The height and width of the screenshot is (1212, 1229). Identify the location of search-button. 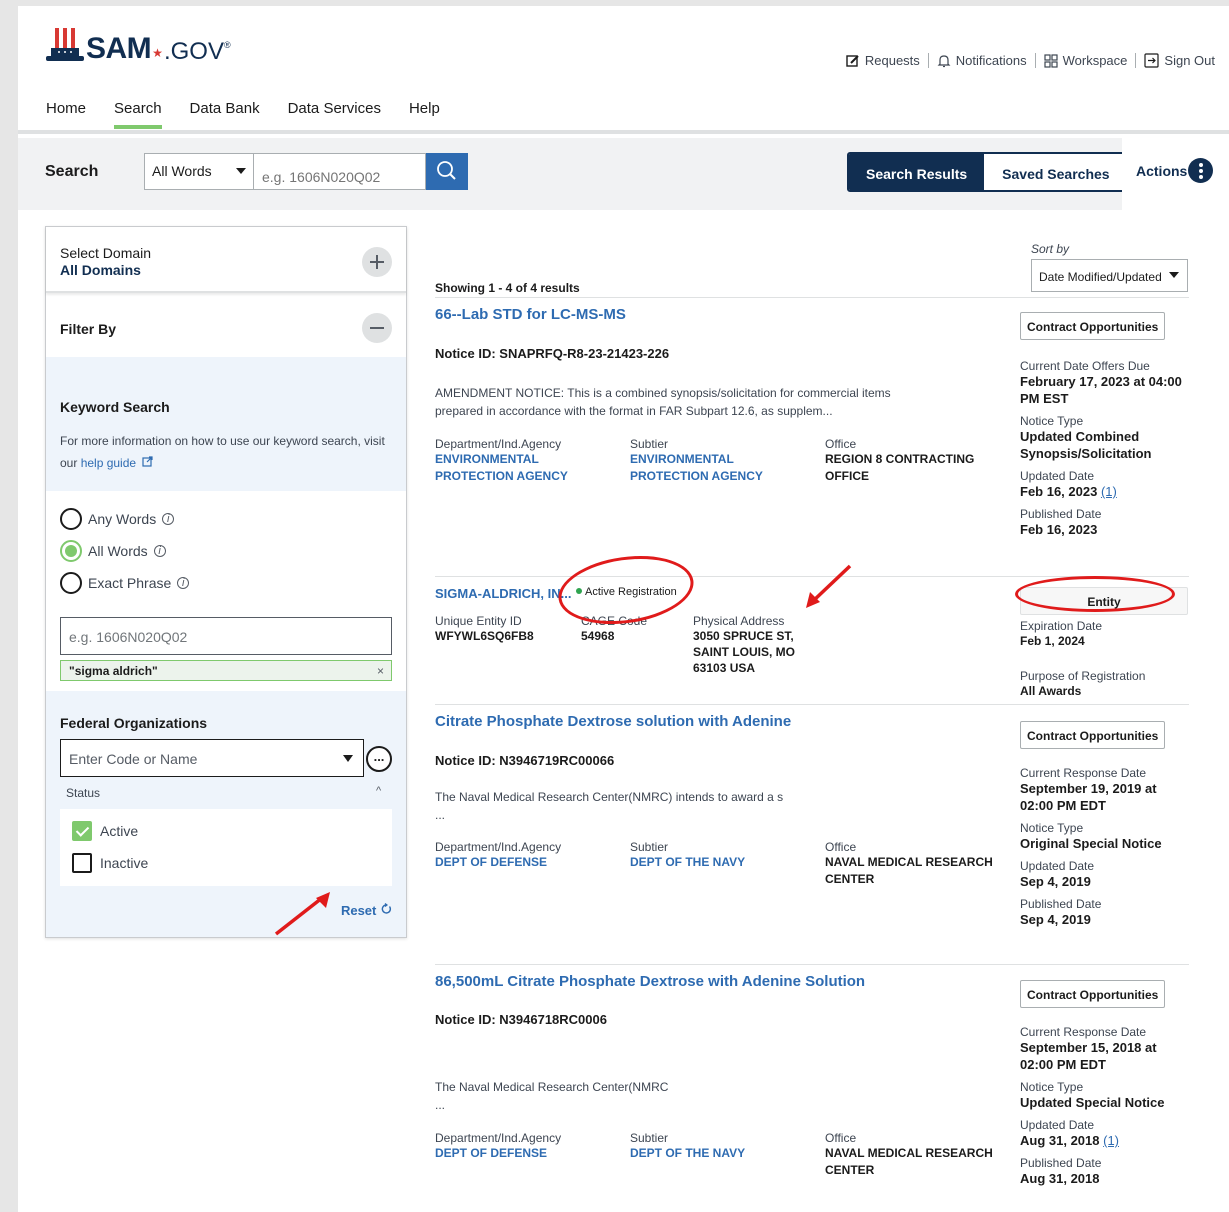
(447, 171).